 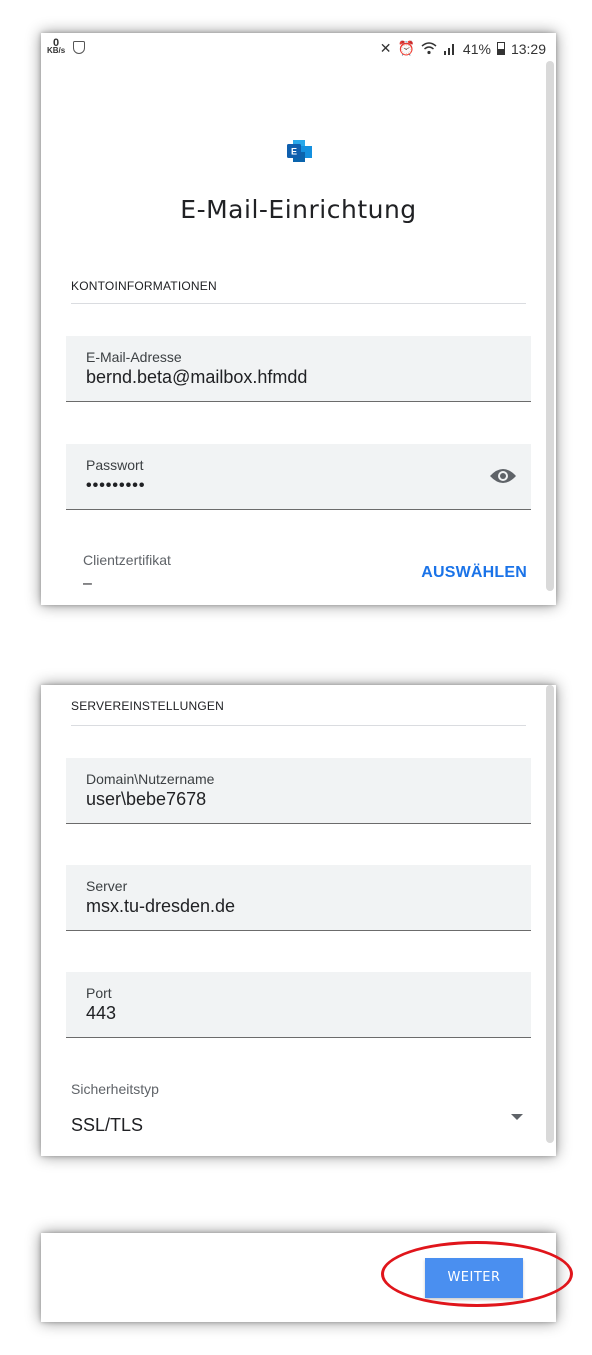 I want to click on highlight-annotation, so click(x=477, y=1274).